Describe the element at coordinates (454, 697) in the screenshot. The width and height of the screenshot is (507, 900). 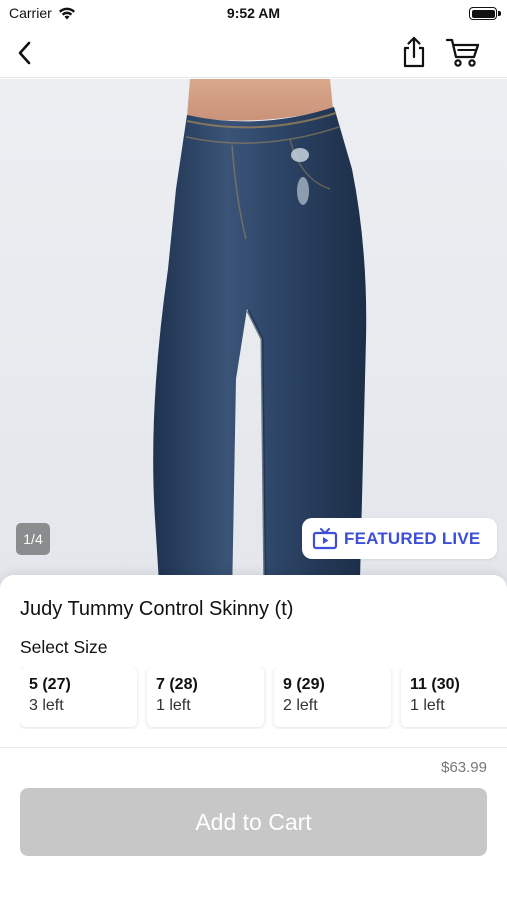
I see `size-option: 11 (30) 1 left` at that location.